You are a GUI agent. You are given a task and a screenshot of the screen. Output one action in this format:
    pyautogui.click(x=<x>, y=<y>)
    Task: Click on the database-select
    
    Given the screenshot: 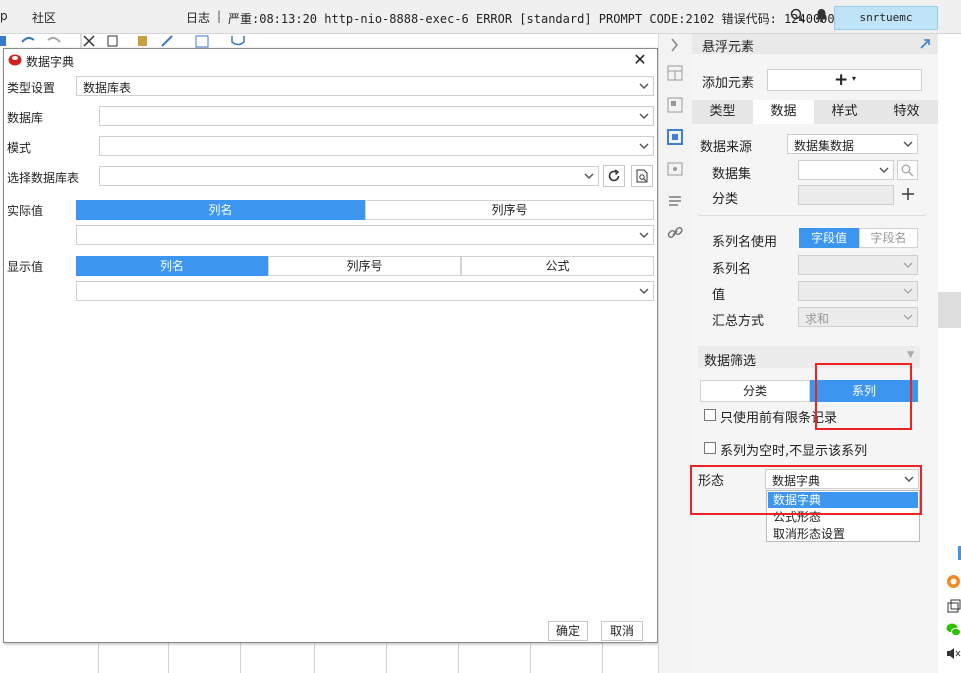 What is the action you would take?
    pyautogui.click(x=376, y=116)
    